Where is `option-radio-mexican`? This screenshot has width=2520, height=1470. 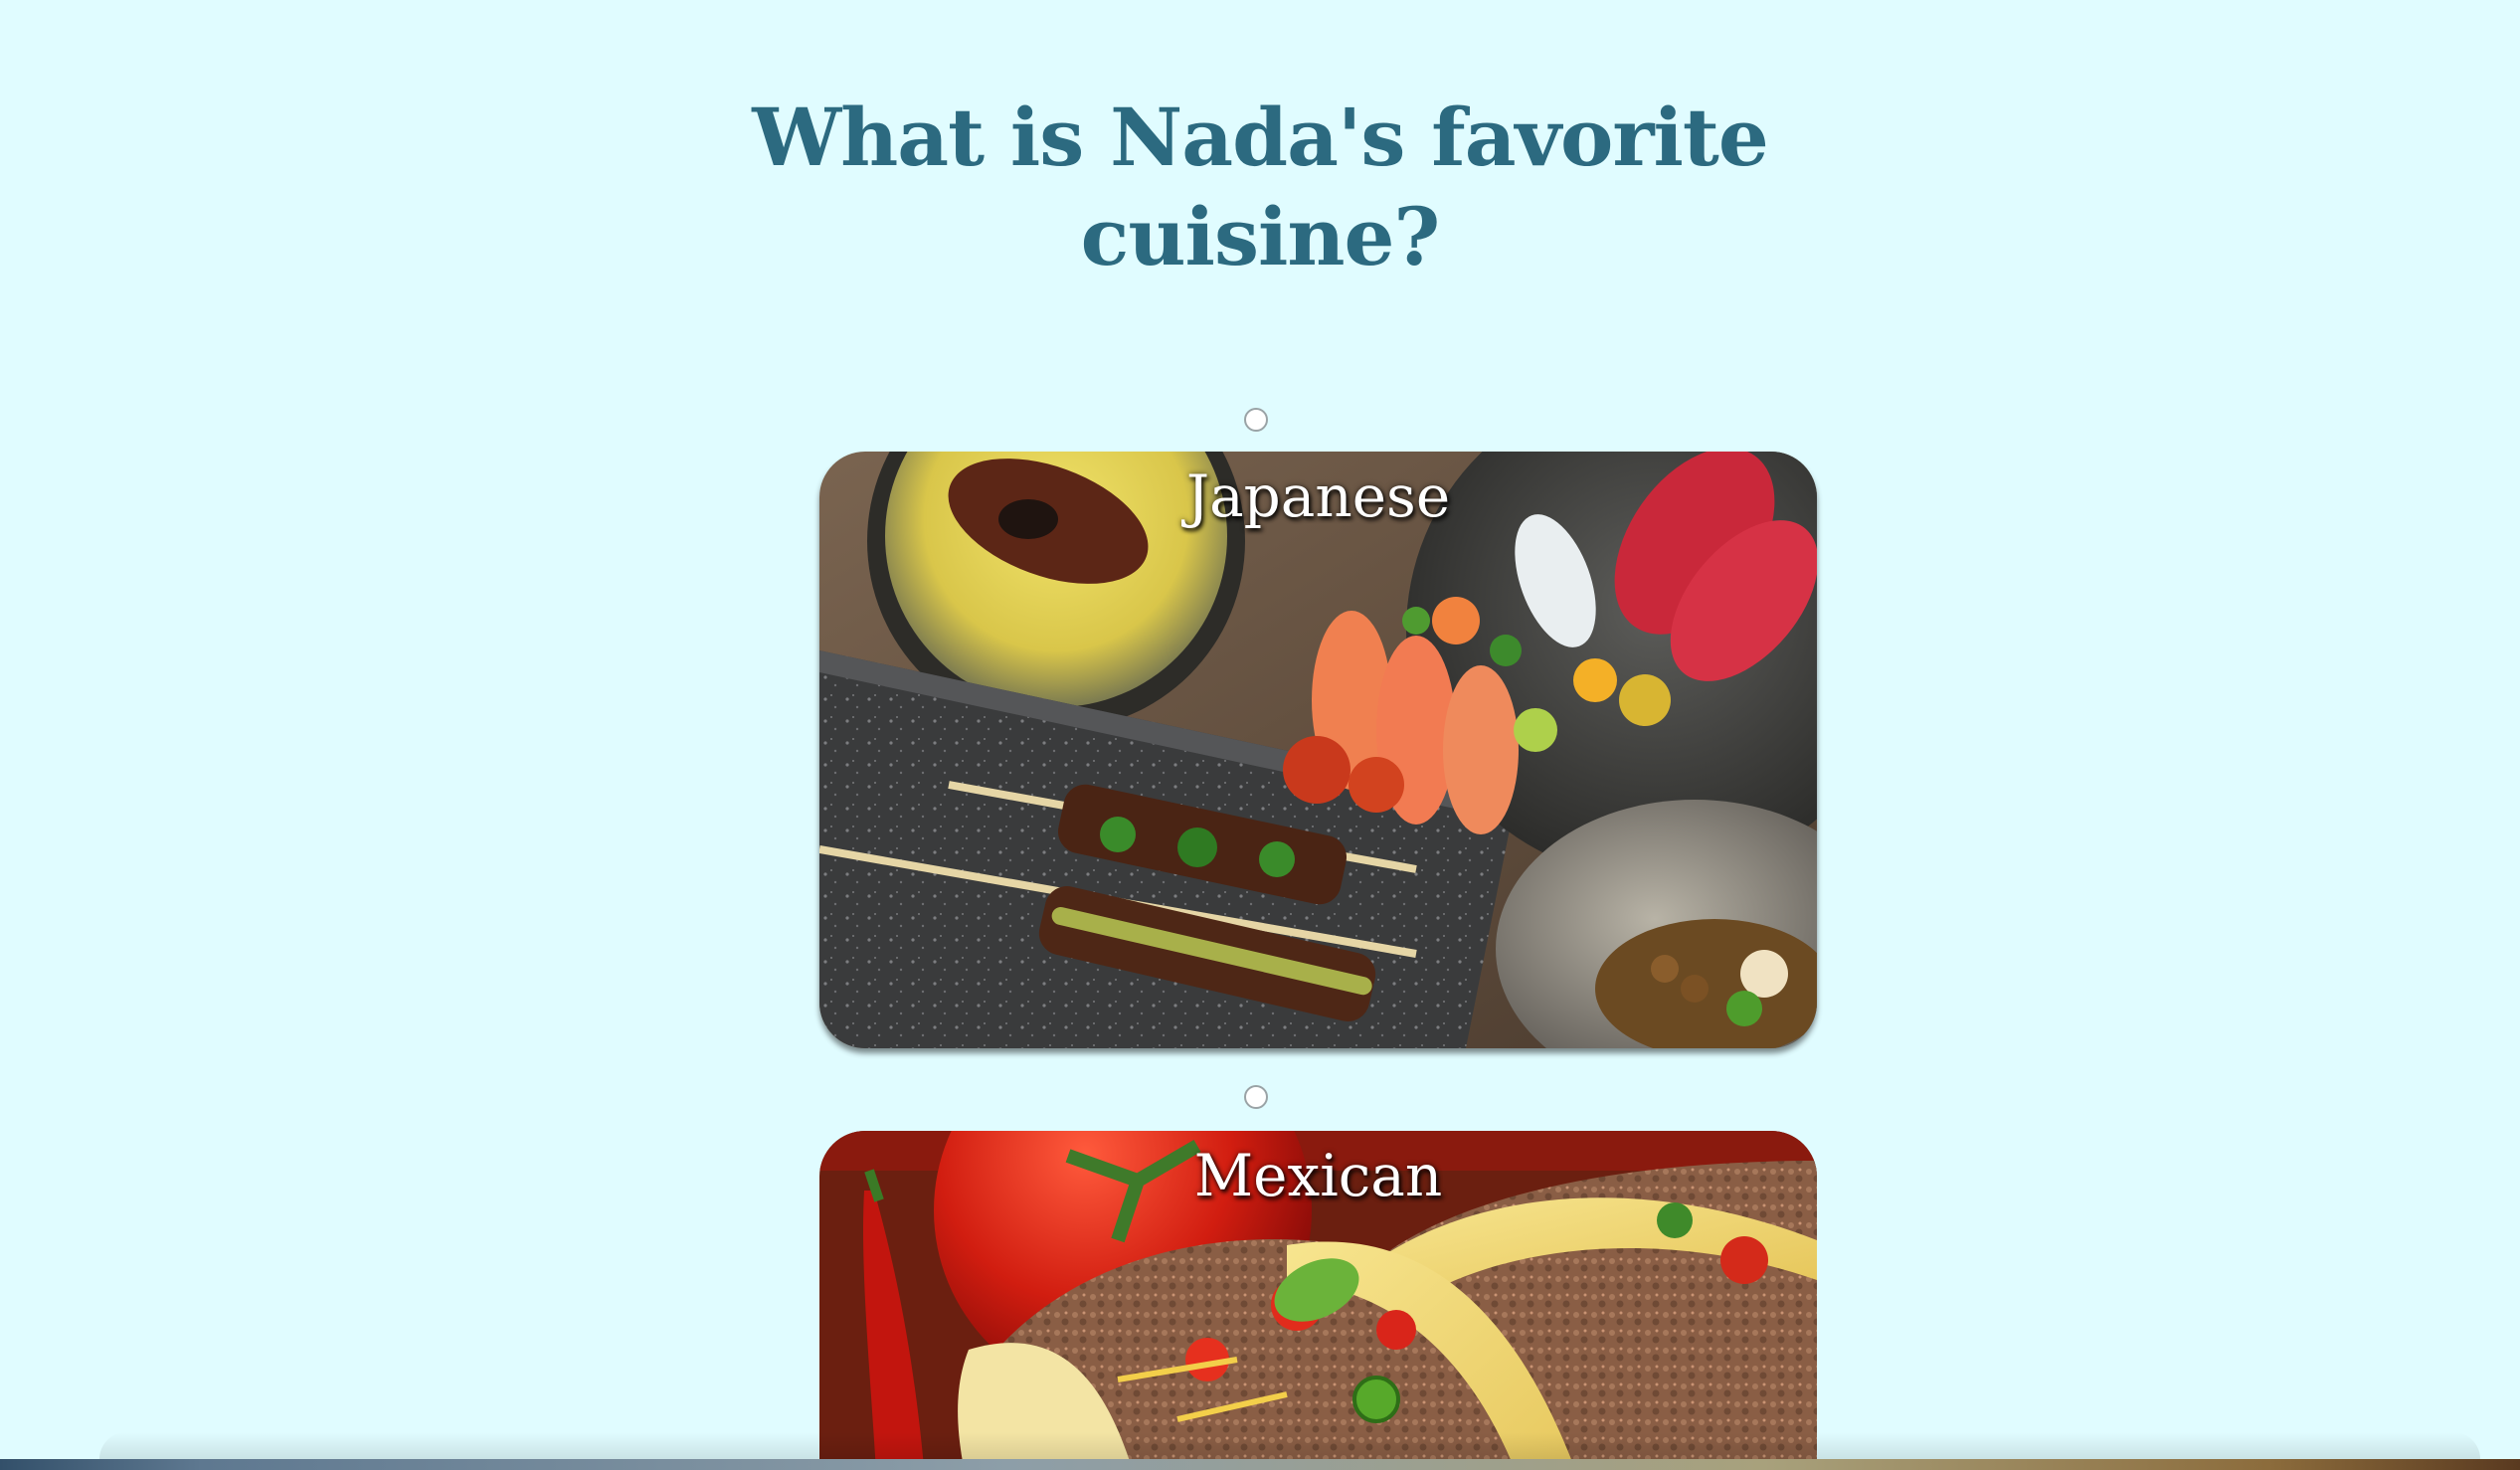
option-radio-mexican is located at coordinates (1256, 1097).